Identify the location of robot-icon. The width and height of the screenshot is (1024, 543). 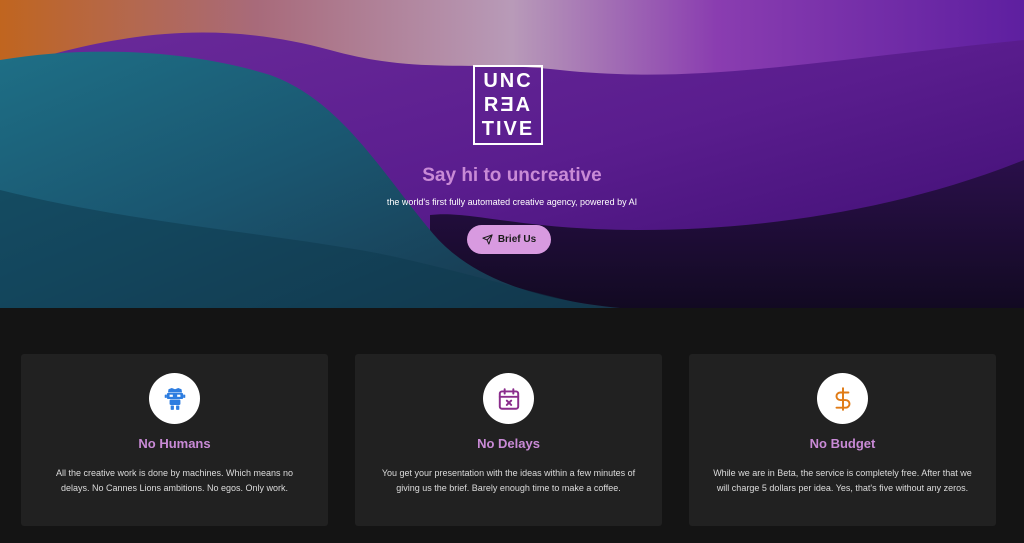
(174, 398).